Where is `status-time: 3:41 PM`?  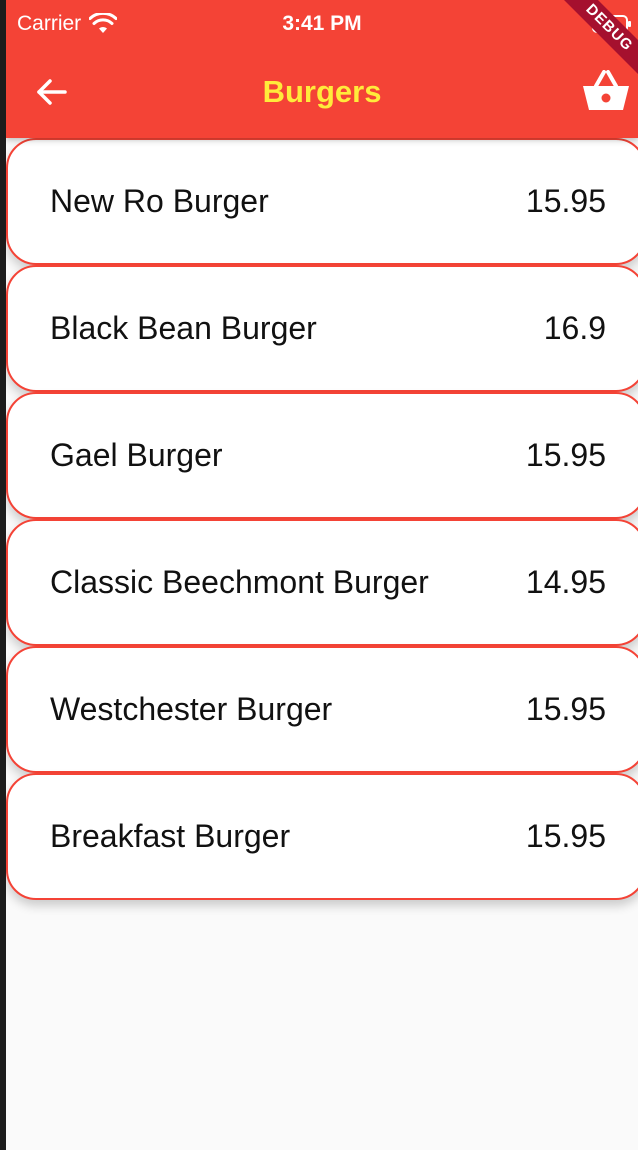
status-time: 3:41 PM is located at coordinates (322, 23).